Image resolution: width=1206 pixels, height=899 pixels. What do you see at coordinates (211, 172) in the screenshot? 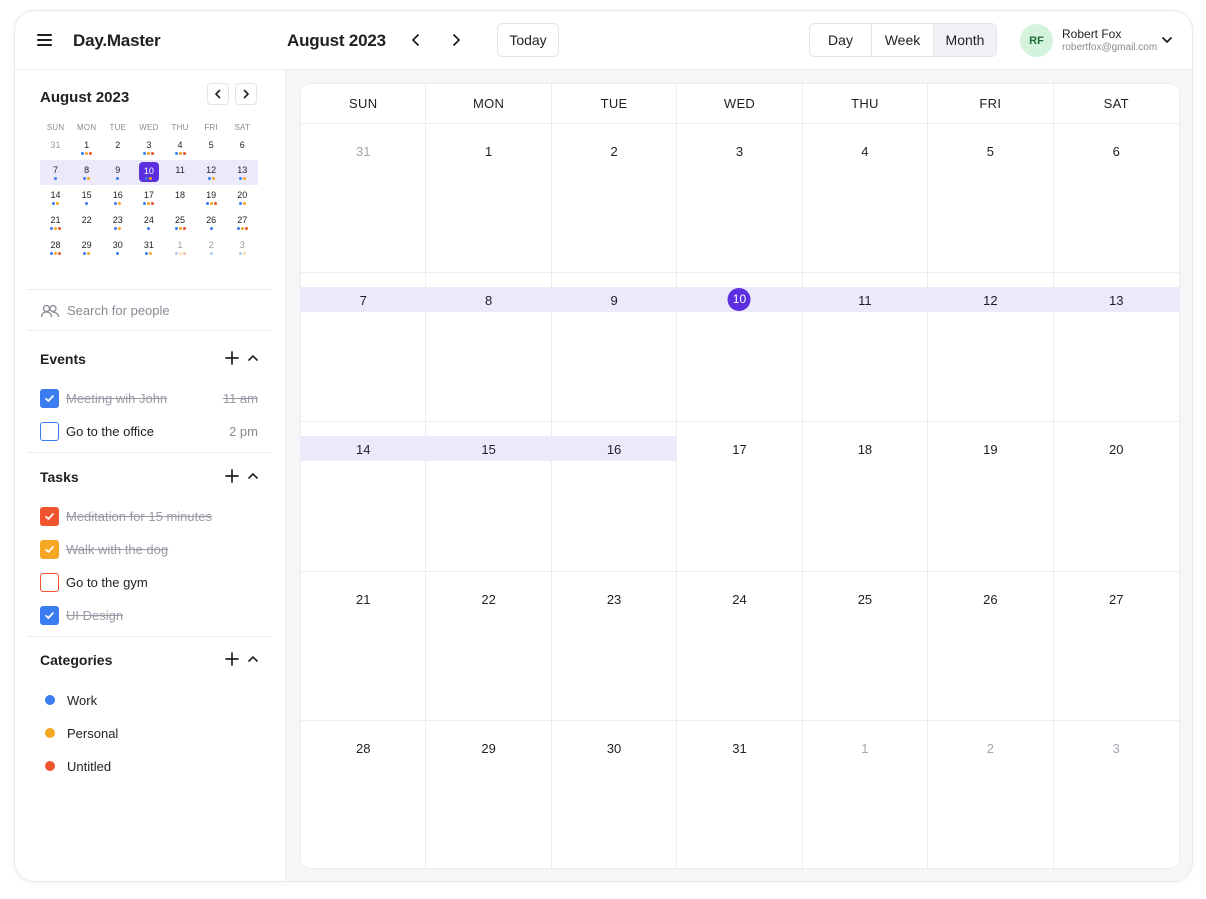
I see `mini-day: 12` at bounding box center [211, 172].